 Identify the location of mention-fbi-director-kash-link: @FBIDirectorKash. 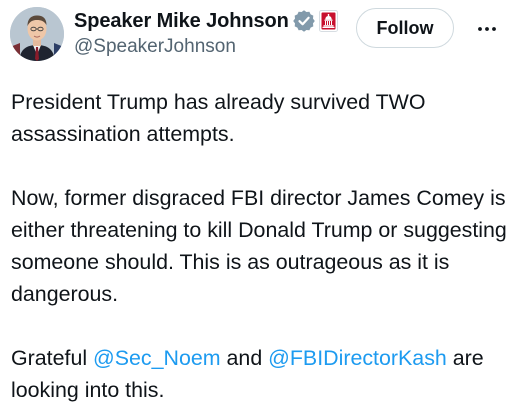
(357, 358).